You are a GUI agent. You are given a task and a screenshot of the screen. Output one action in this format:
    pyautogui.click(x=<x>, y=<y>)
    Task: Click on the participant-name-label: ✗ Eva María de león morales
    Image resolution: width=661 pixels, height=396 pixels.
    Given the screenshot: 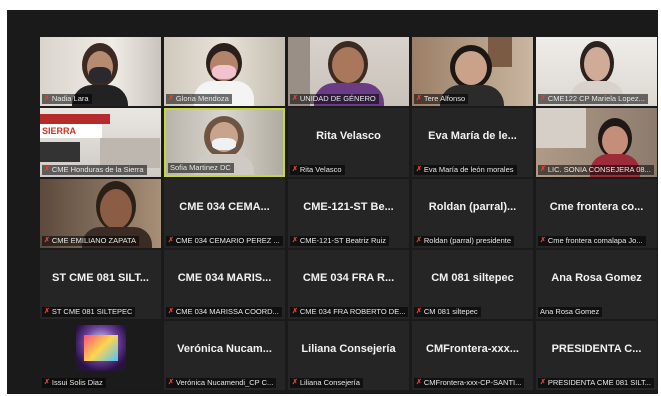 What is the action you would take?
    pyautogui.click(x=465, y=170)
    